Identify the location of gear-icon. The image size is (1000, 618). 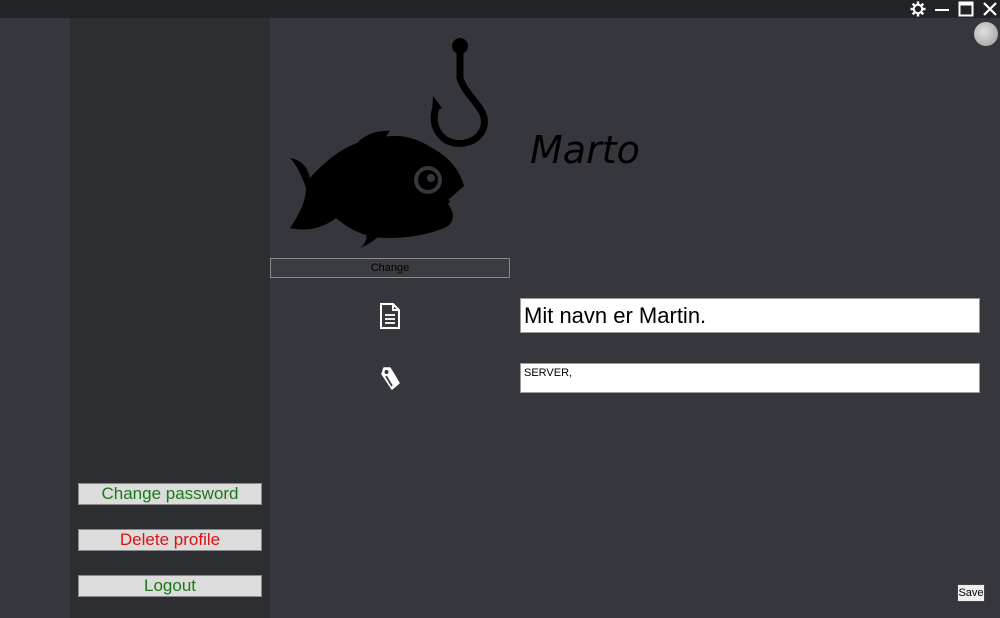
(918, 9).